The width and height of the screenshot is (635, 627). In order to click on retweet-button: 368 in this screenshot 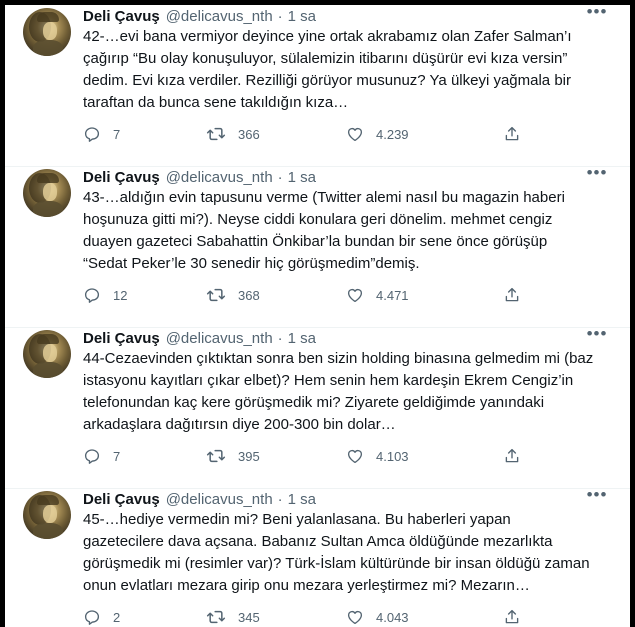, I will do `click(233, 295)`.